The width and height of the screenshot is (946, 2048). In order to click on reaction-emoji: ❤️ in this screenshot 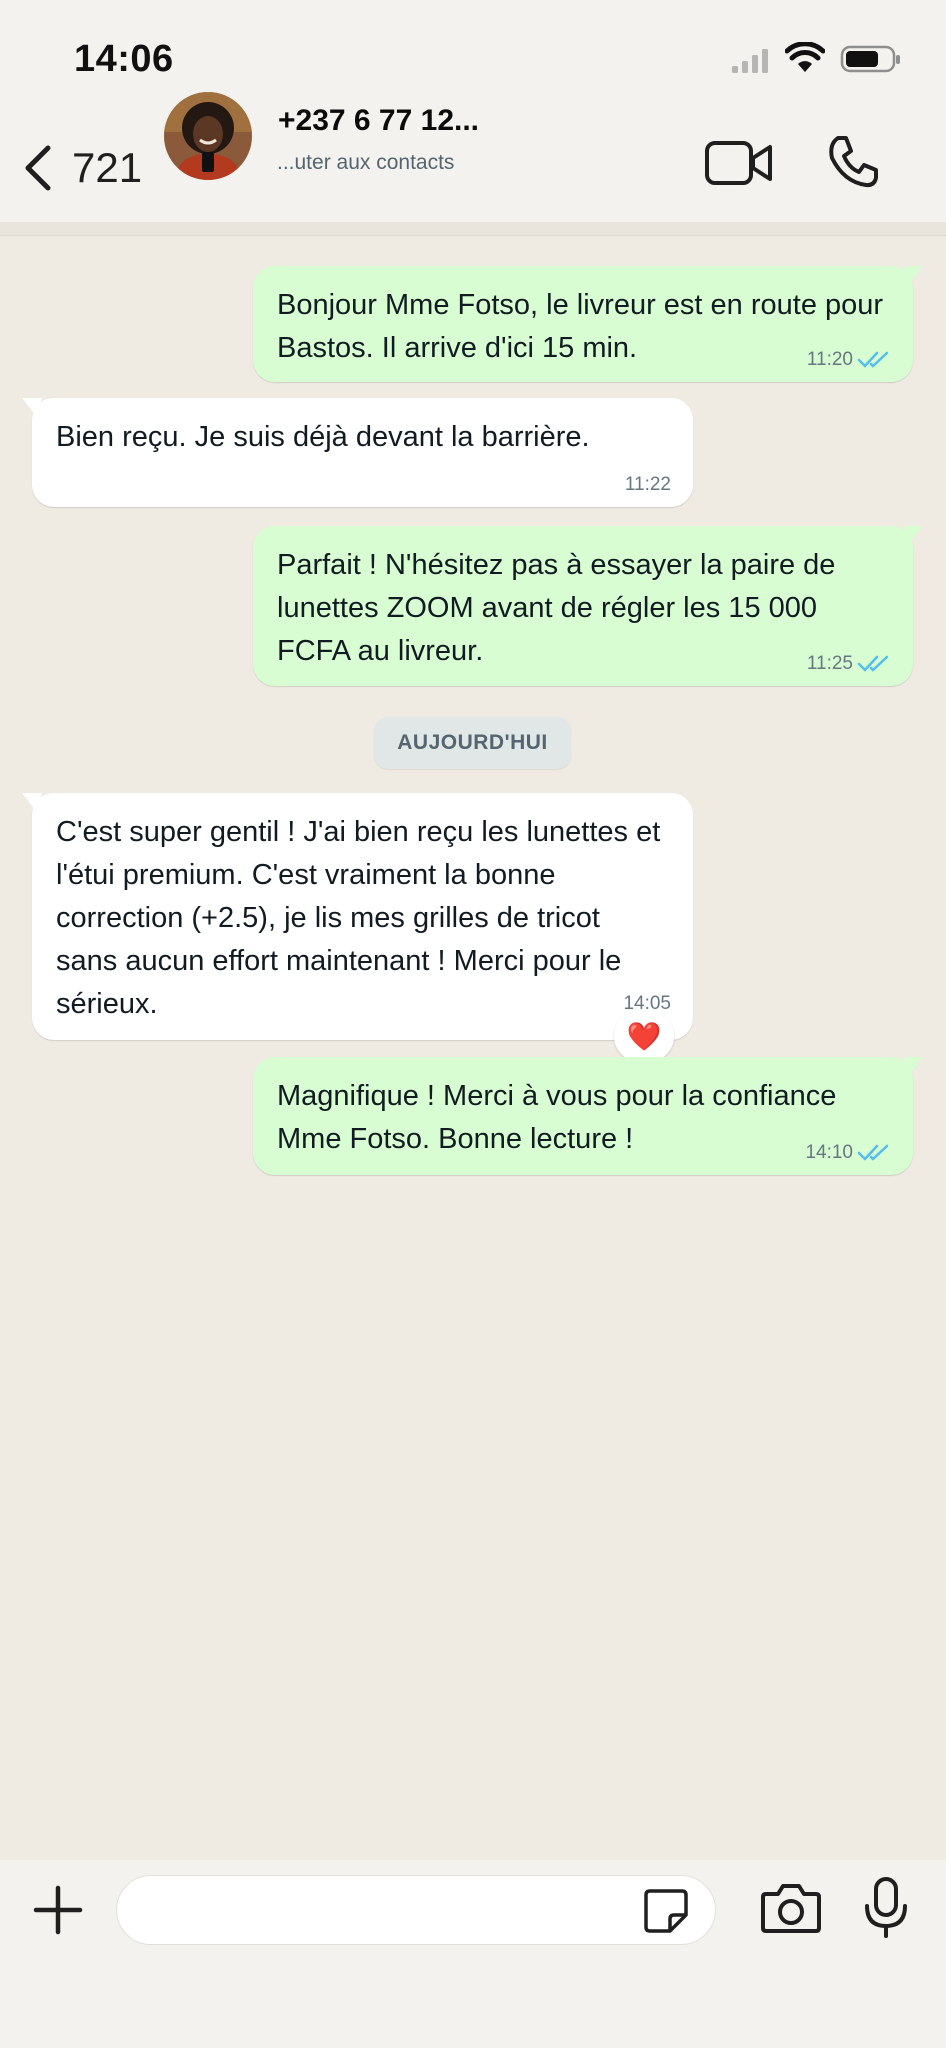, I will do `click(644, 1036)`.